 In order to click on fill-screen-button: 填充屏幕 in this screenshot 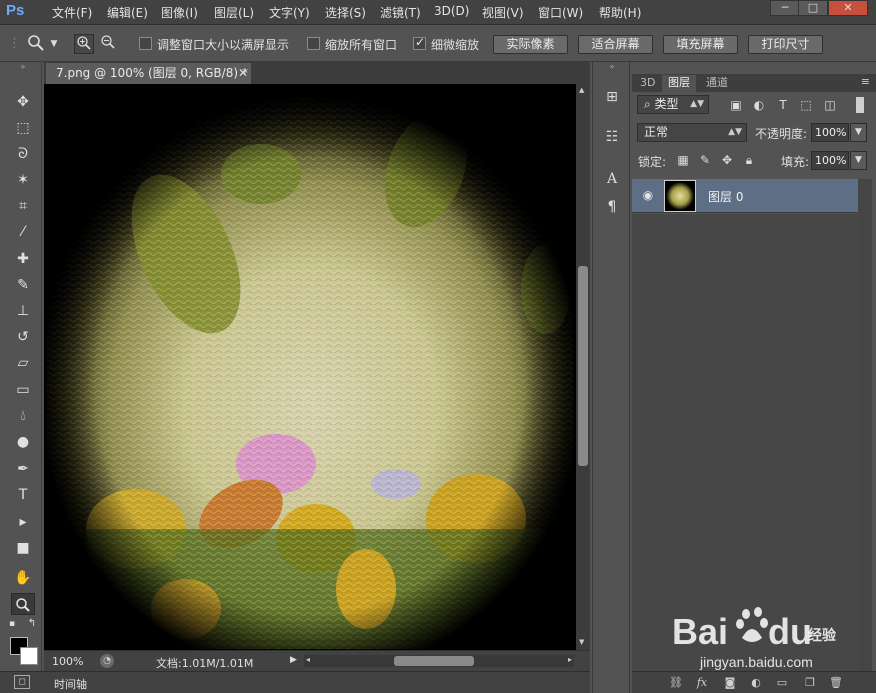, I will do `click(700, 44)`.